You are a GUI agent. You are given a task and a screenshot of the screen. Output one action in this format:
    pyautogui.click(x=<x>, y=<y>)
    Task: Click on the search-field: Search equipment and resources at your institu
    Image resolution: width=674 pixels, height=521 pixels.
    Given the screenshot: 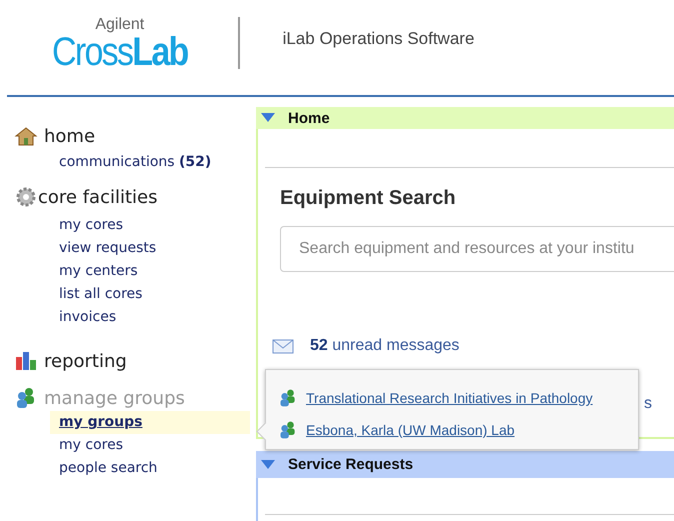 What is the action you would take?
    pyautogui.click(x=477, y=249)
    